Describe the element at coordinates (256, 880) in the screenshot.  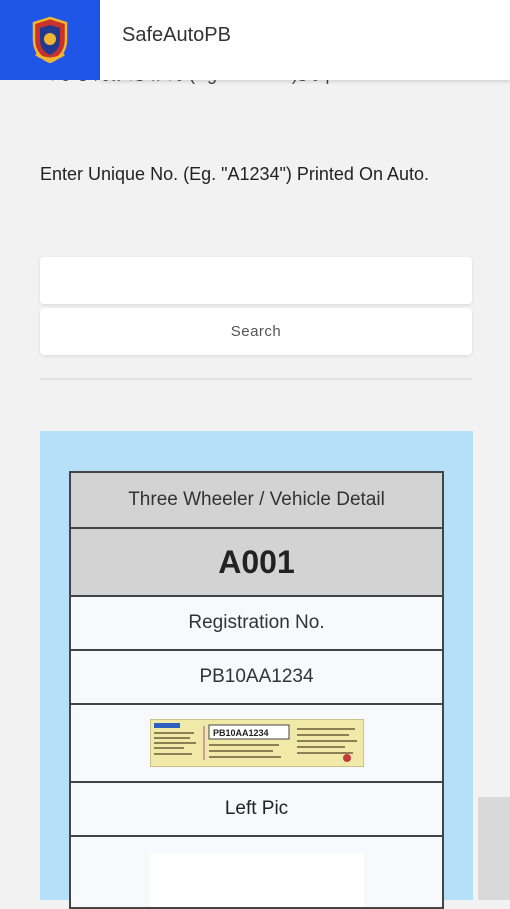
I see `left-pic-image` at that location.